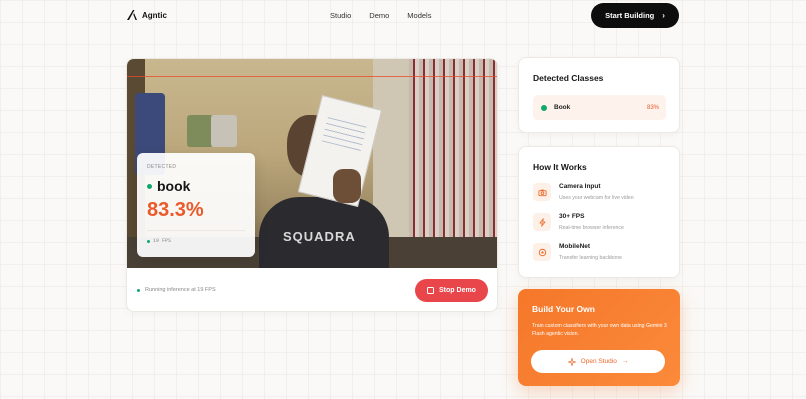 The image size is (806, 399). Describe the element at coordinates (663, 15) in the screenshot. I see `chevron-right-icon: ›` at that location.